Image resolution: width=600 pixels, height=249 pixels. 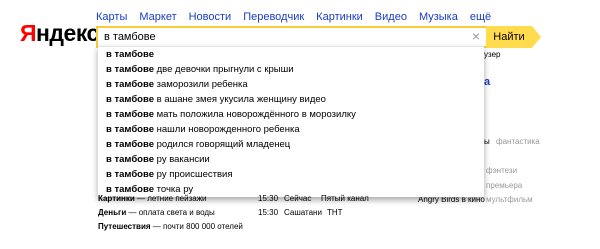 What do you see at coordinates (518, 141) in the screenshot?
I see `genre-label-1: фантастика` at bounding box center [518, 141].